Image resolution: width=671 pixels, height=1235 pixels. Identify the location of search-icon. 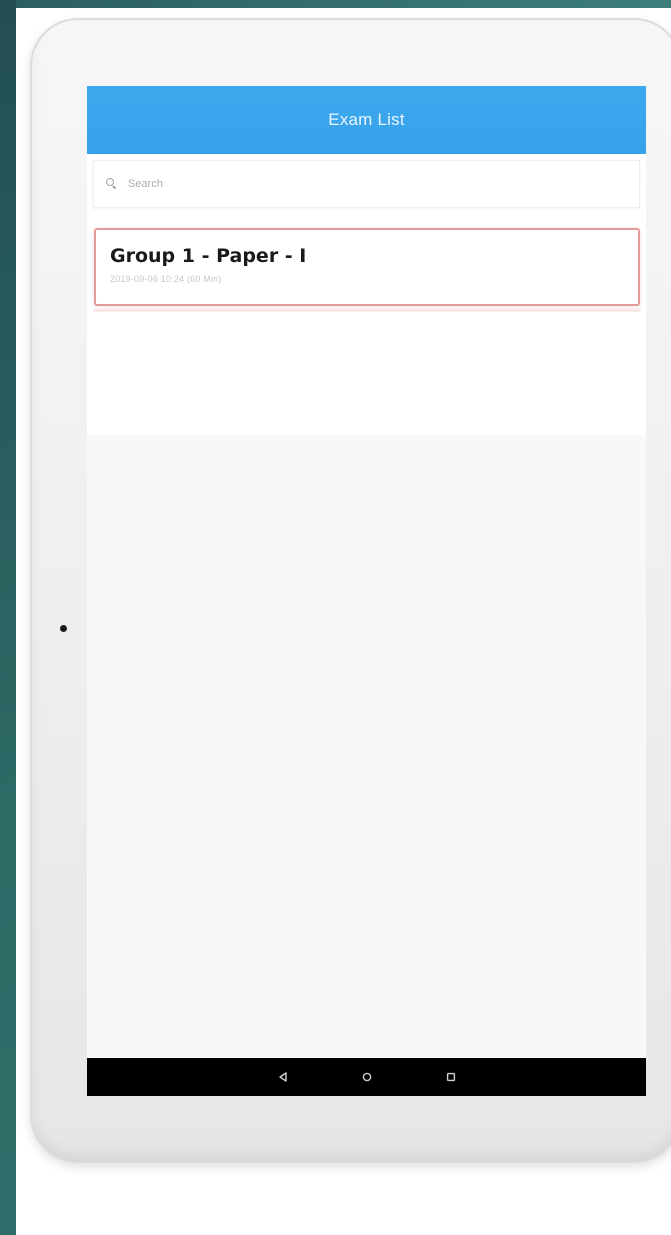
(112, 184).